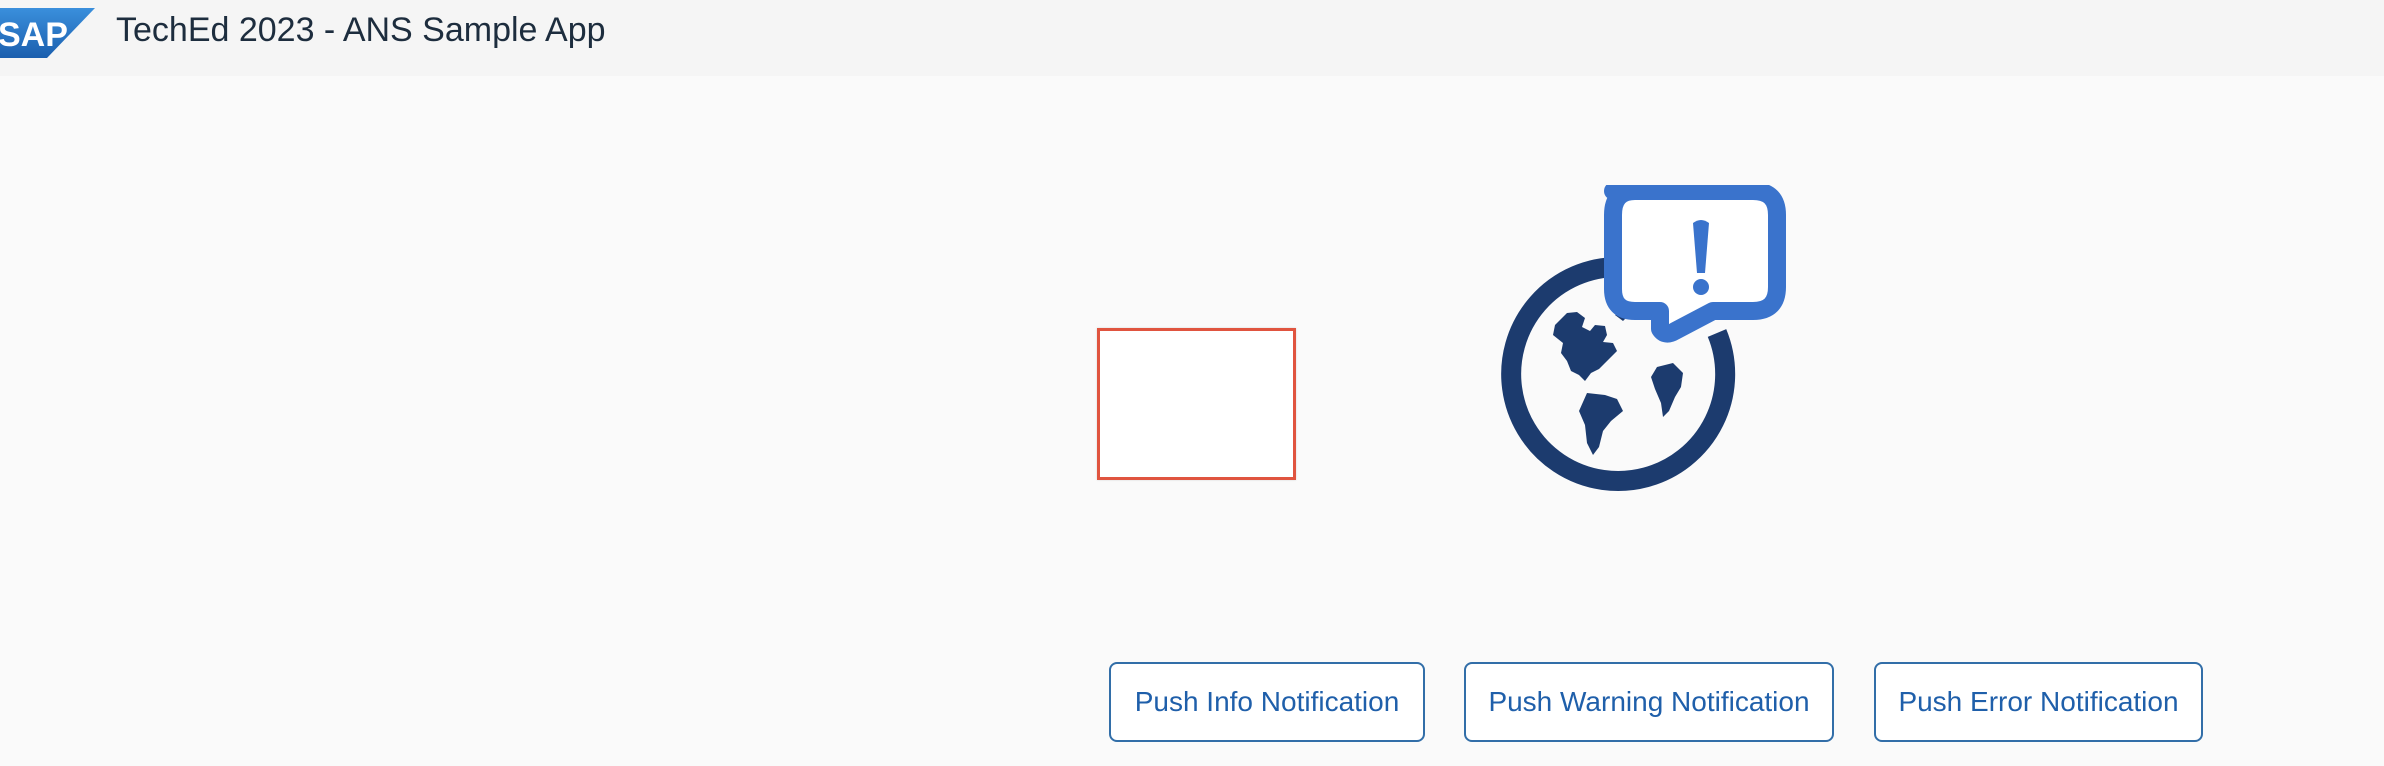  What do you see at coordinates (1695, 264) in the screenshot?
I see `speech-bubble` at bounding box center [1695, 264].